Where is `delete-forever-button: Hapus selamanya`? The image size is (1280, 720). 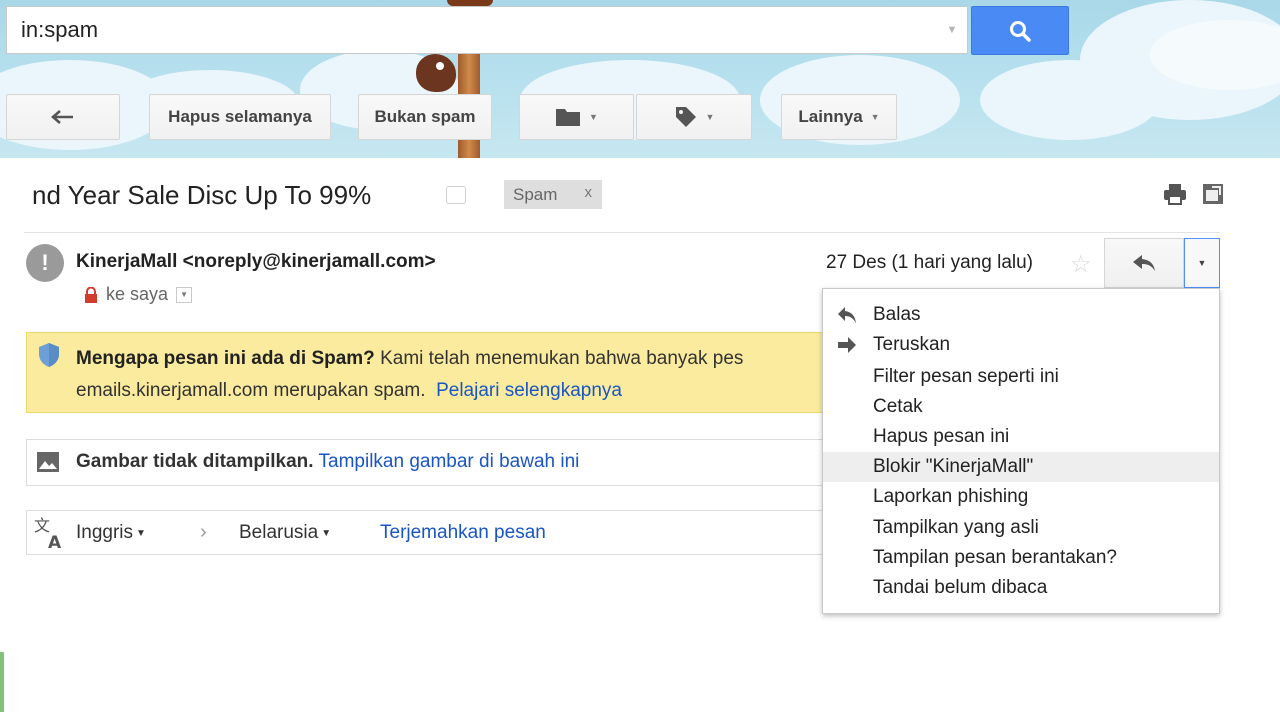 delete-forever-button: Hapus selamanya is located at coordinates (240, 117).